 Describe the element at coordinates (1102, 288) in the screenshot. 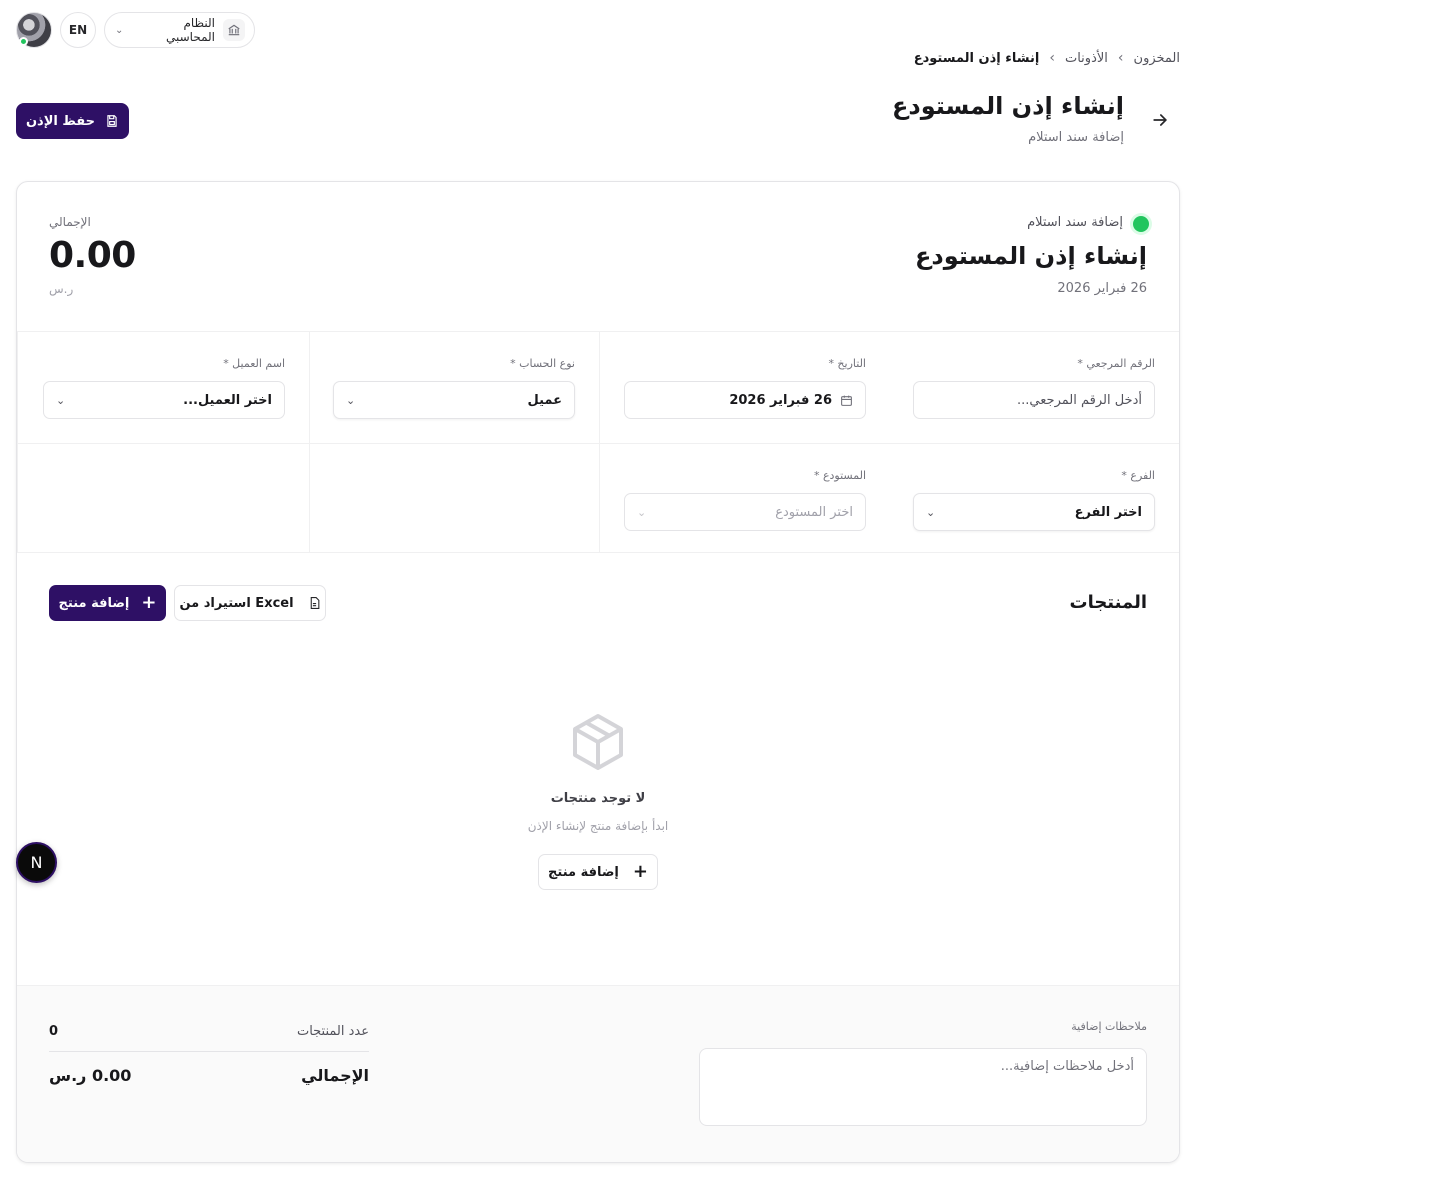

I see `document-date: 26 فبراير 2026` at that location.